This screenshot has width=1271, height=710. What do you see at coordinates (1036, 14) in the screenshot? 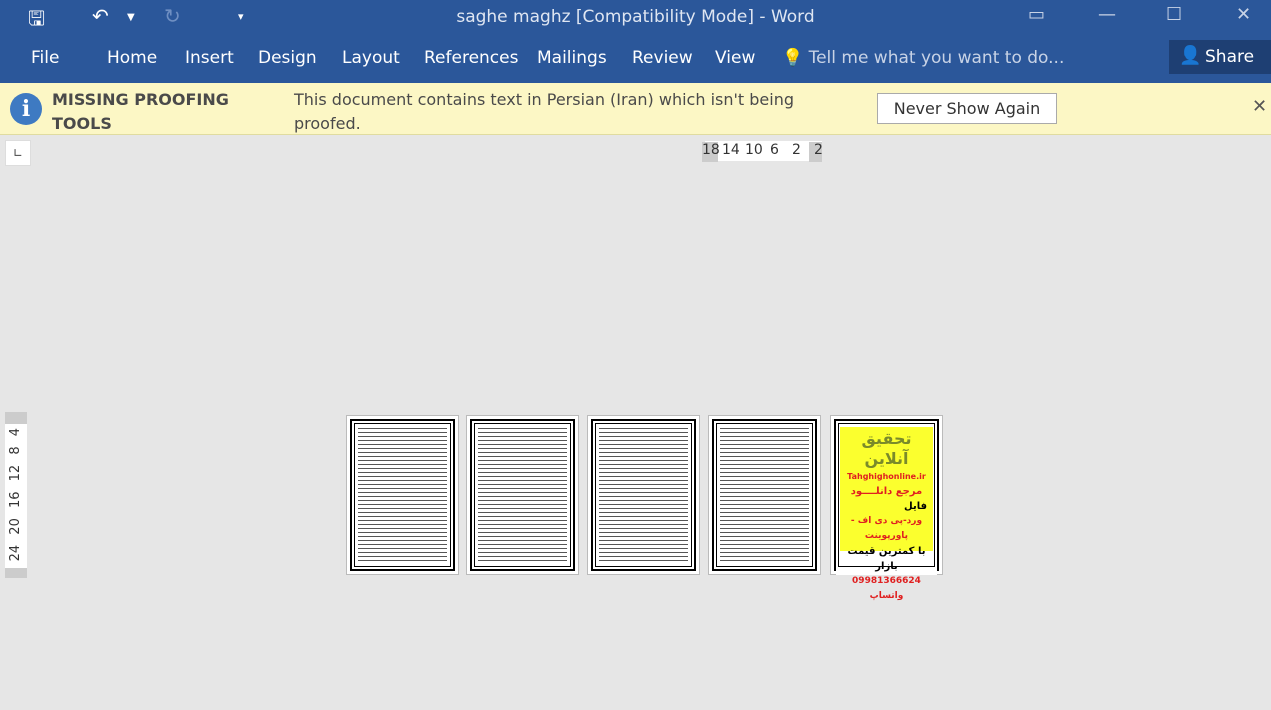
I see `ribbon-display-icon: ▭` at bounding box center [1036, 14].